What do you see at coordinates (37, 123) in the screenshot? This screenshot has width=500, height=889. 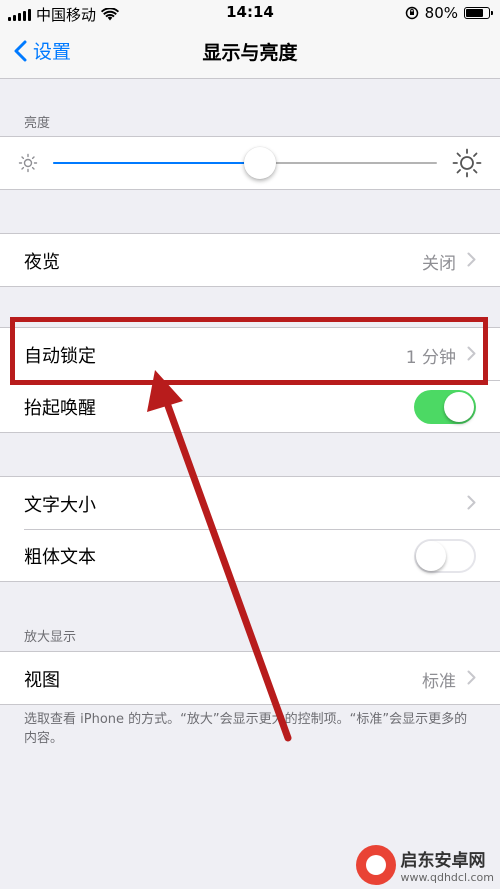 I see `brightness-section-header: 亮度` at bounding box center [37, 123].